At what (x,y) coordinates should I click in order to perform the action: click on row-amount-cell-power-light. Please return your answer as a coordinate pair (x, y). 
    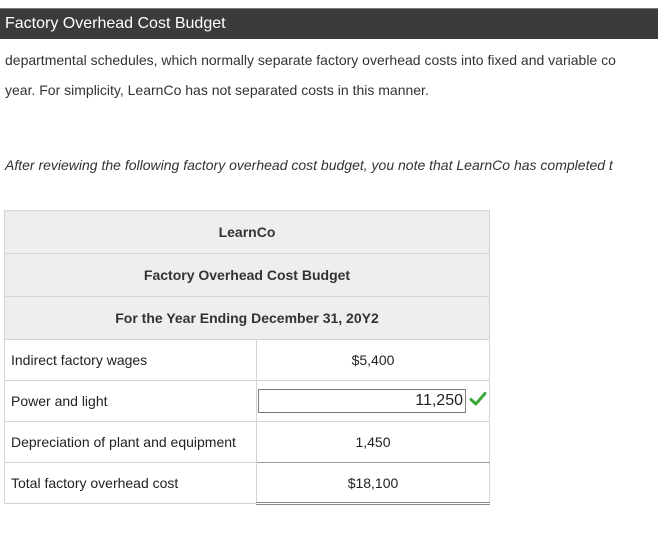
    Looking at the image, I should click on (373, 401).